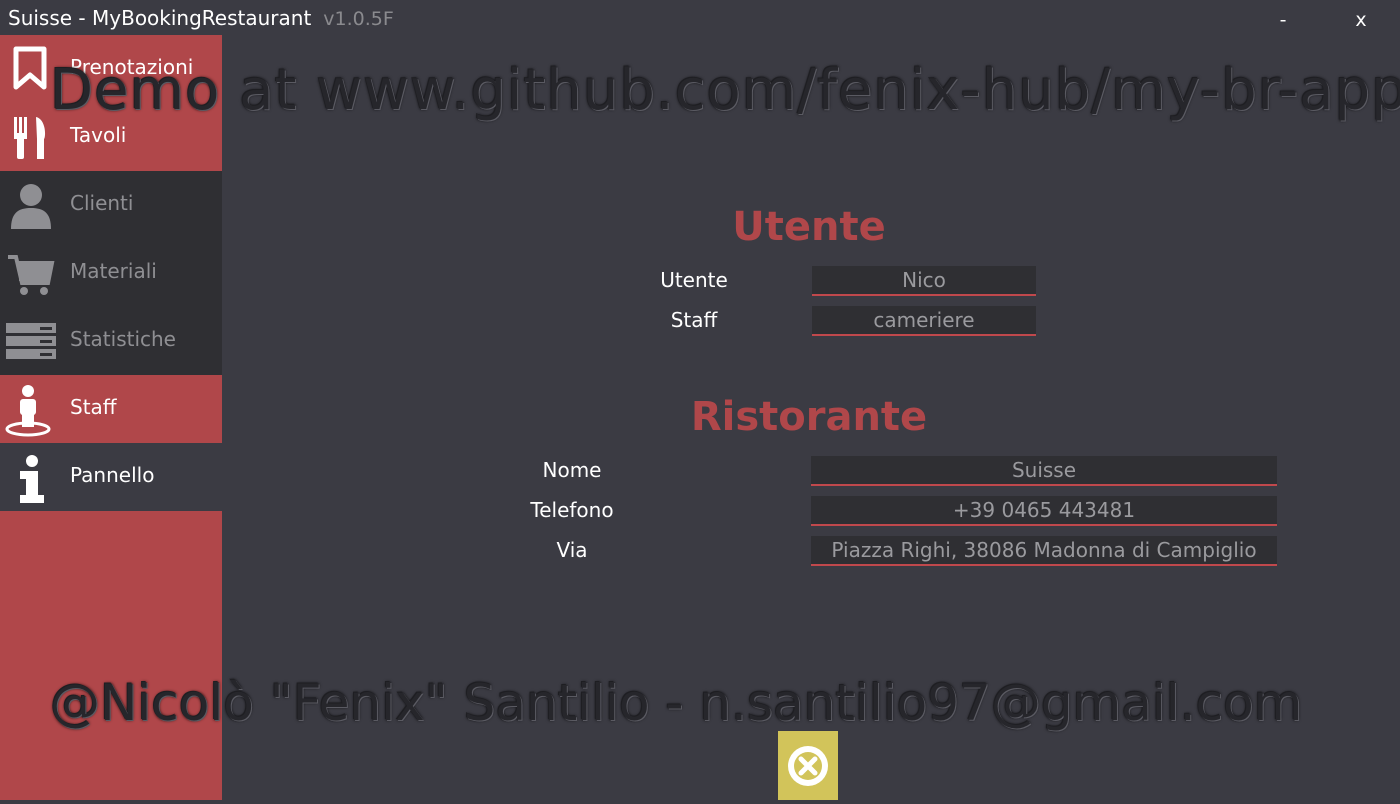  What do you see at coordinates (1044, 471) in the screenshot?
I see `nome-field: Suisse` at bounding box center [1044, 471].